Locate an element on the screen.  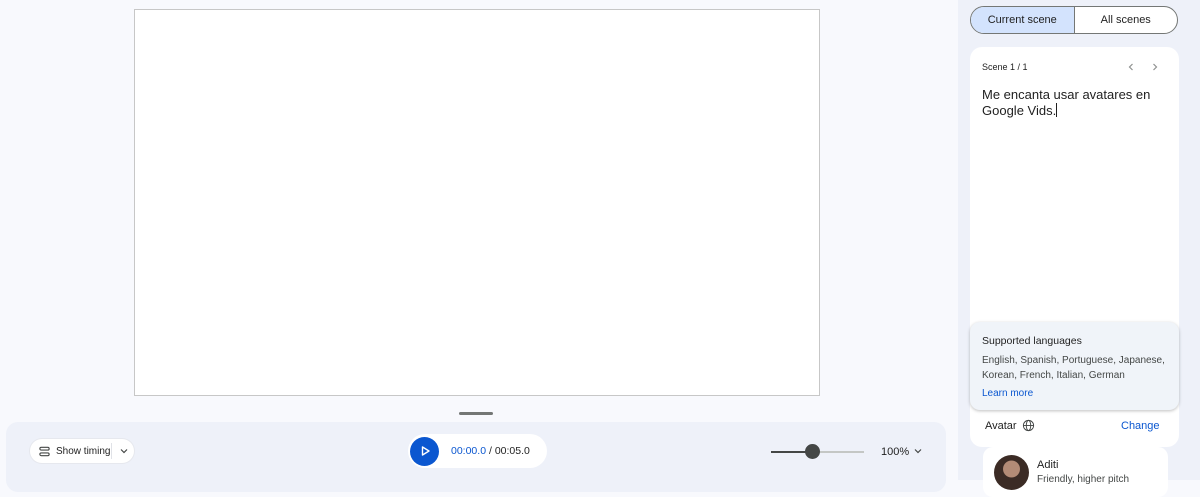
time-display: 00:00.0 / 00:05.0 is located at coordinates (490, 451).